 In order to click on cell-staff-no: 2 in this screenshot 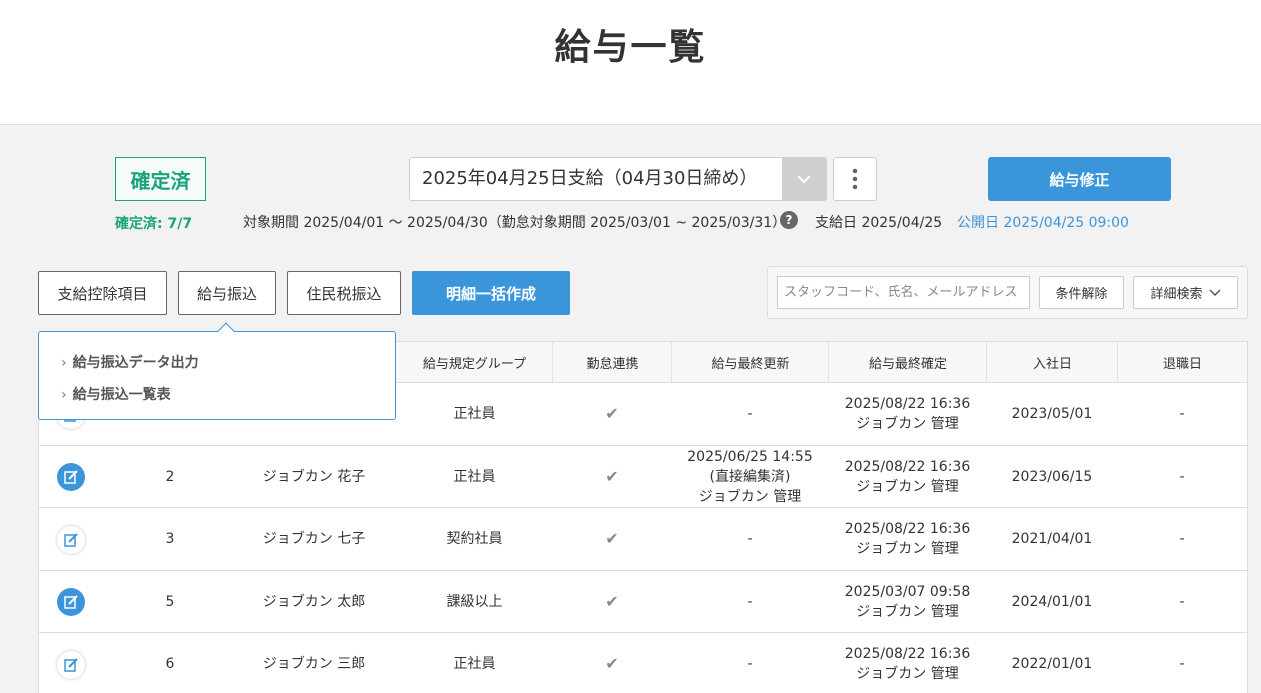, I will do `click(170, 476)`.